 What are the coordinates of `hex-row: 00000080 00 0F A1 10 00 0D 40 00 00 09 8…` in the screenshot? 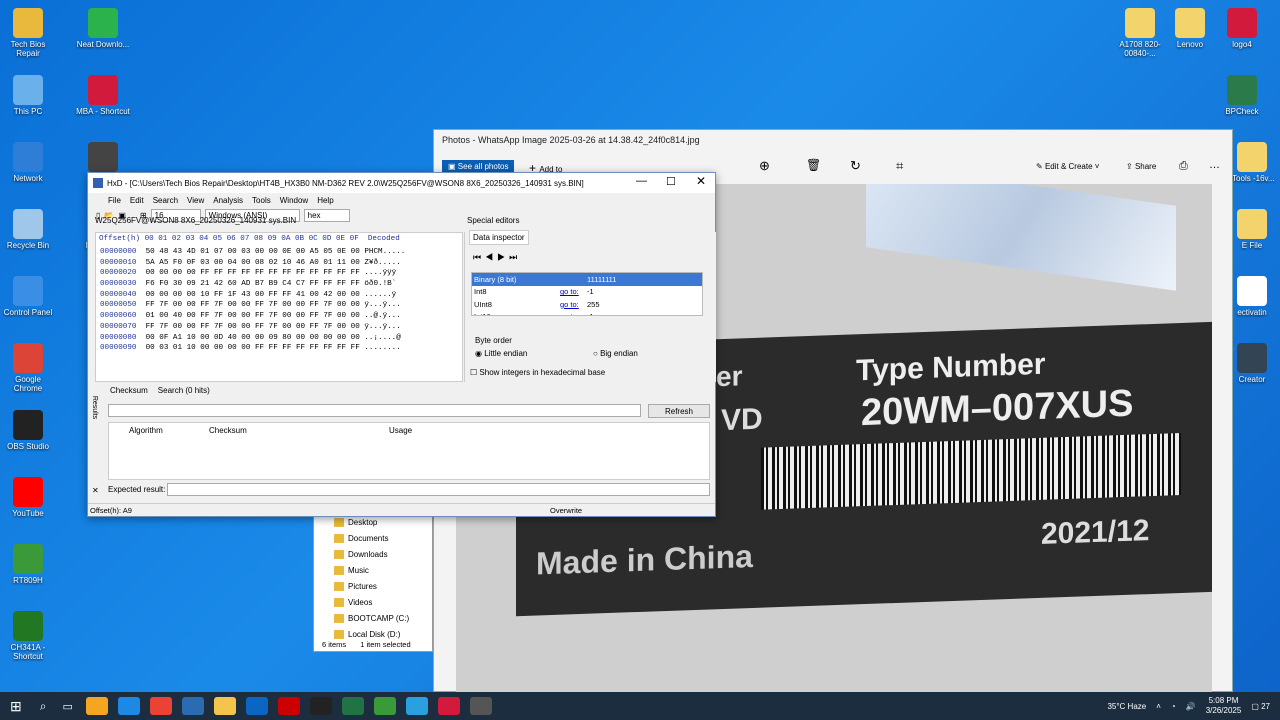 It's located at (279, 339).